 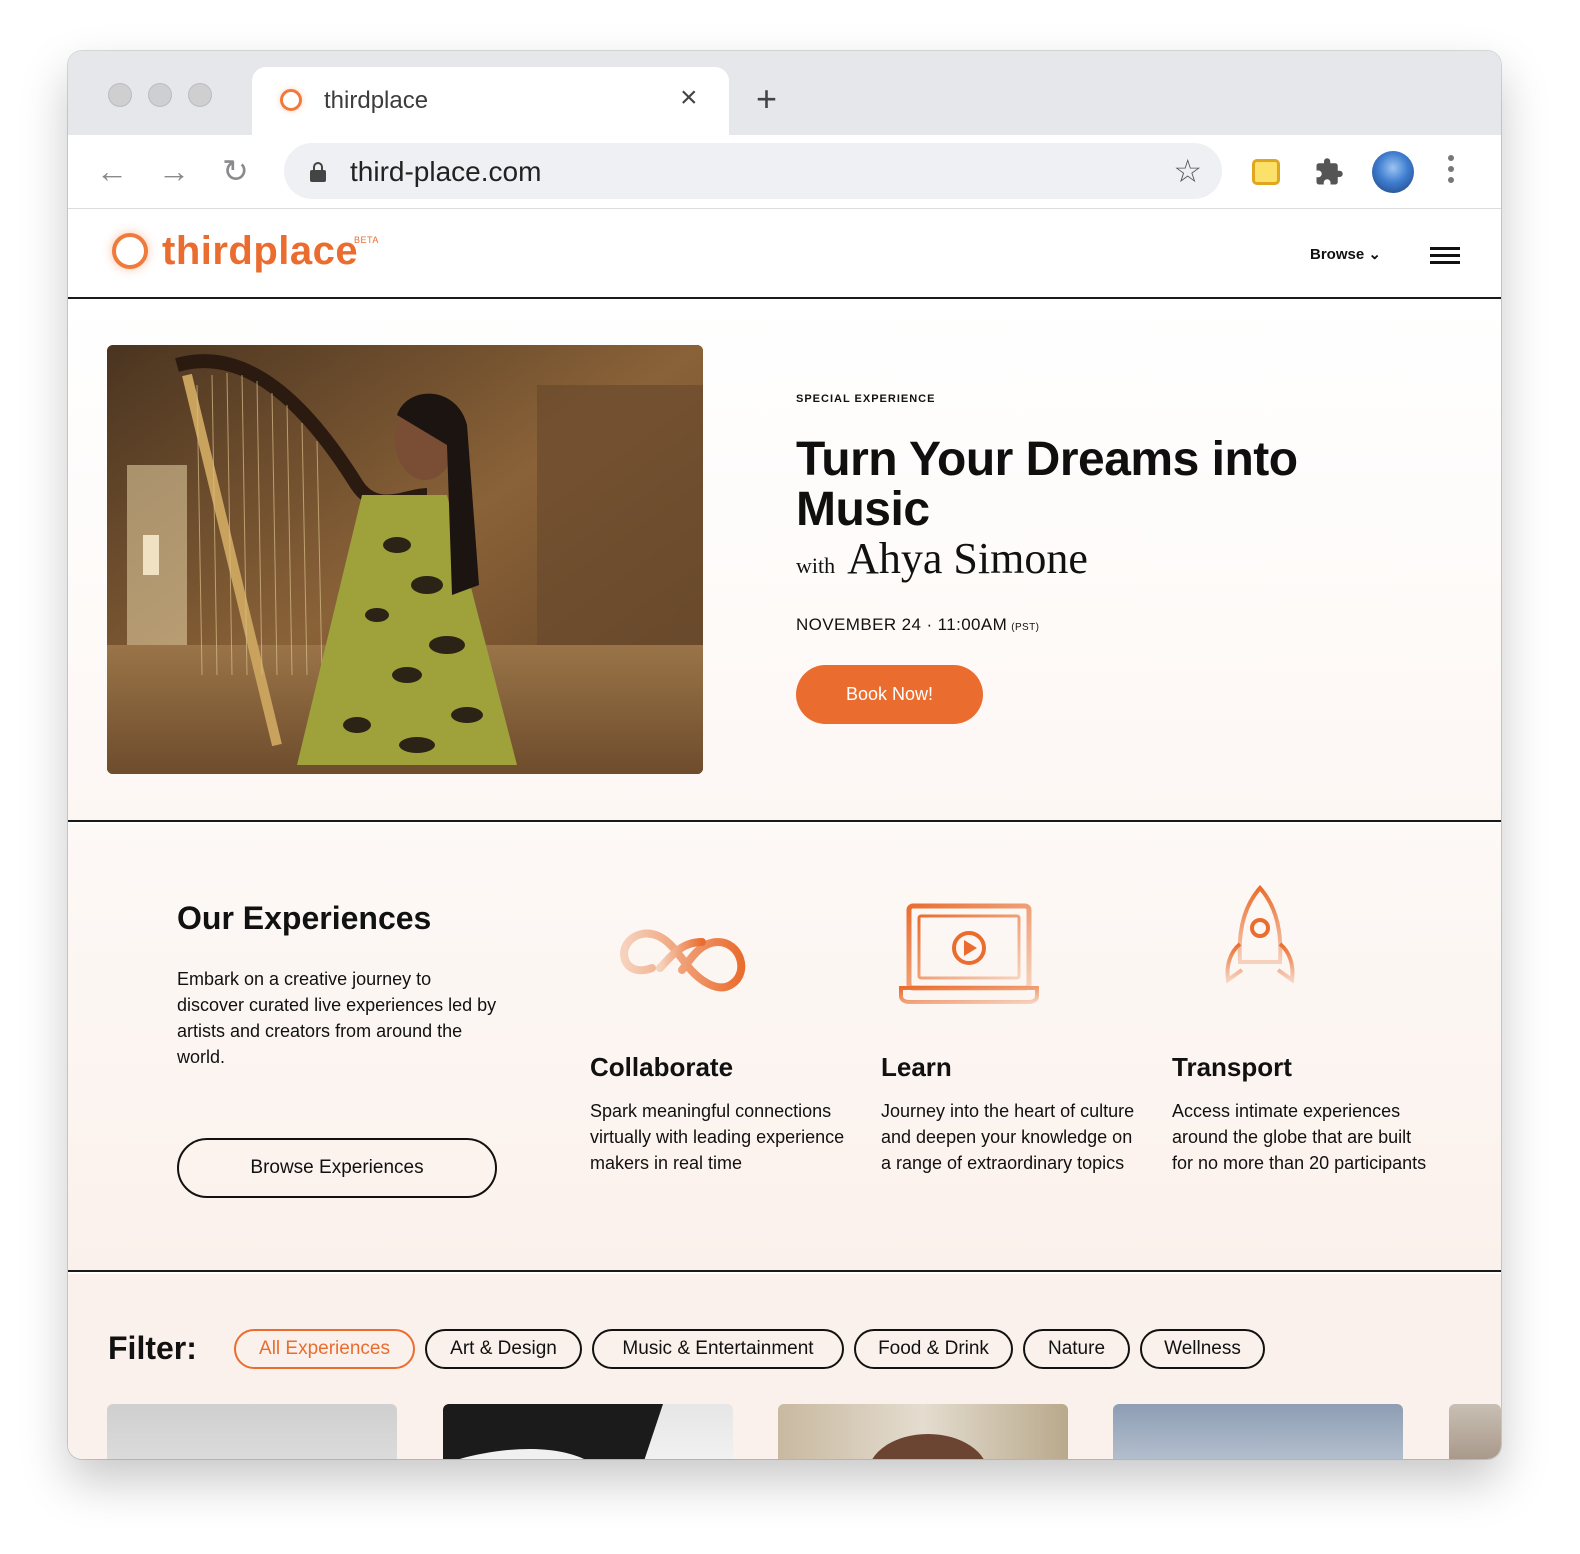 I want to click on book-now-button: Book Now!, so click(x=889, y=694).